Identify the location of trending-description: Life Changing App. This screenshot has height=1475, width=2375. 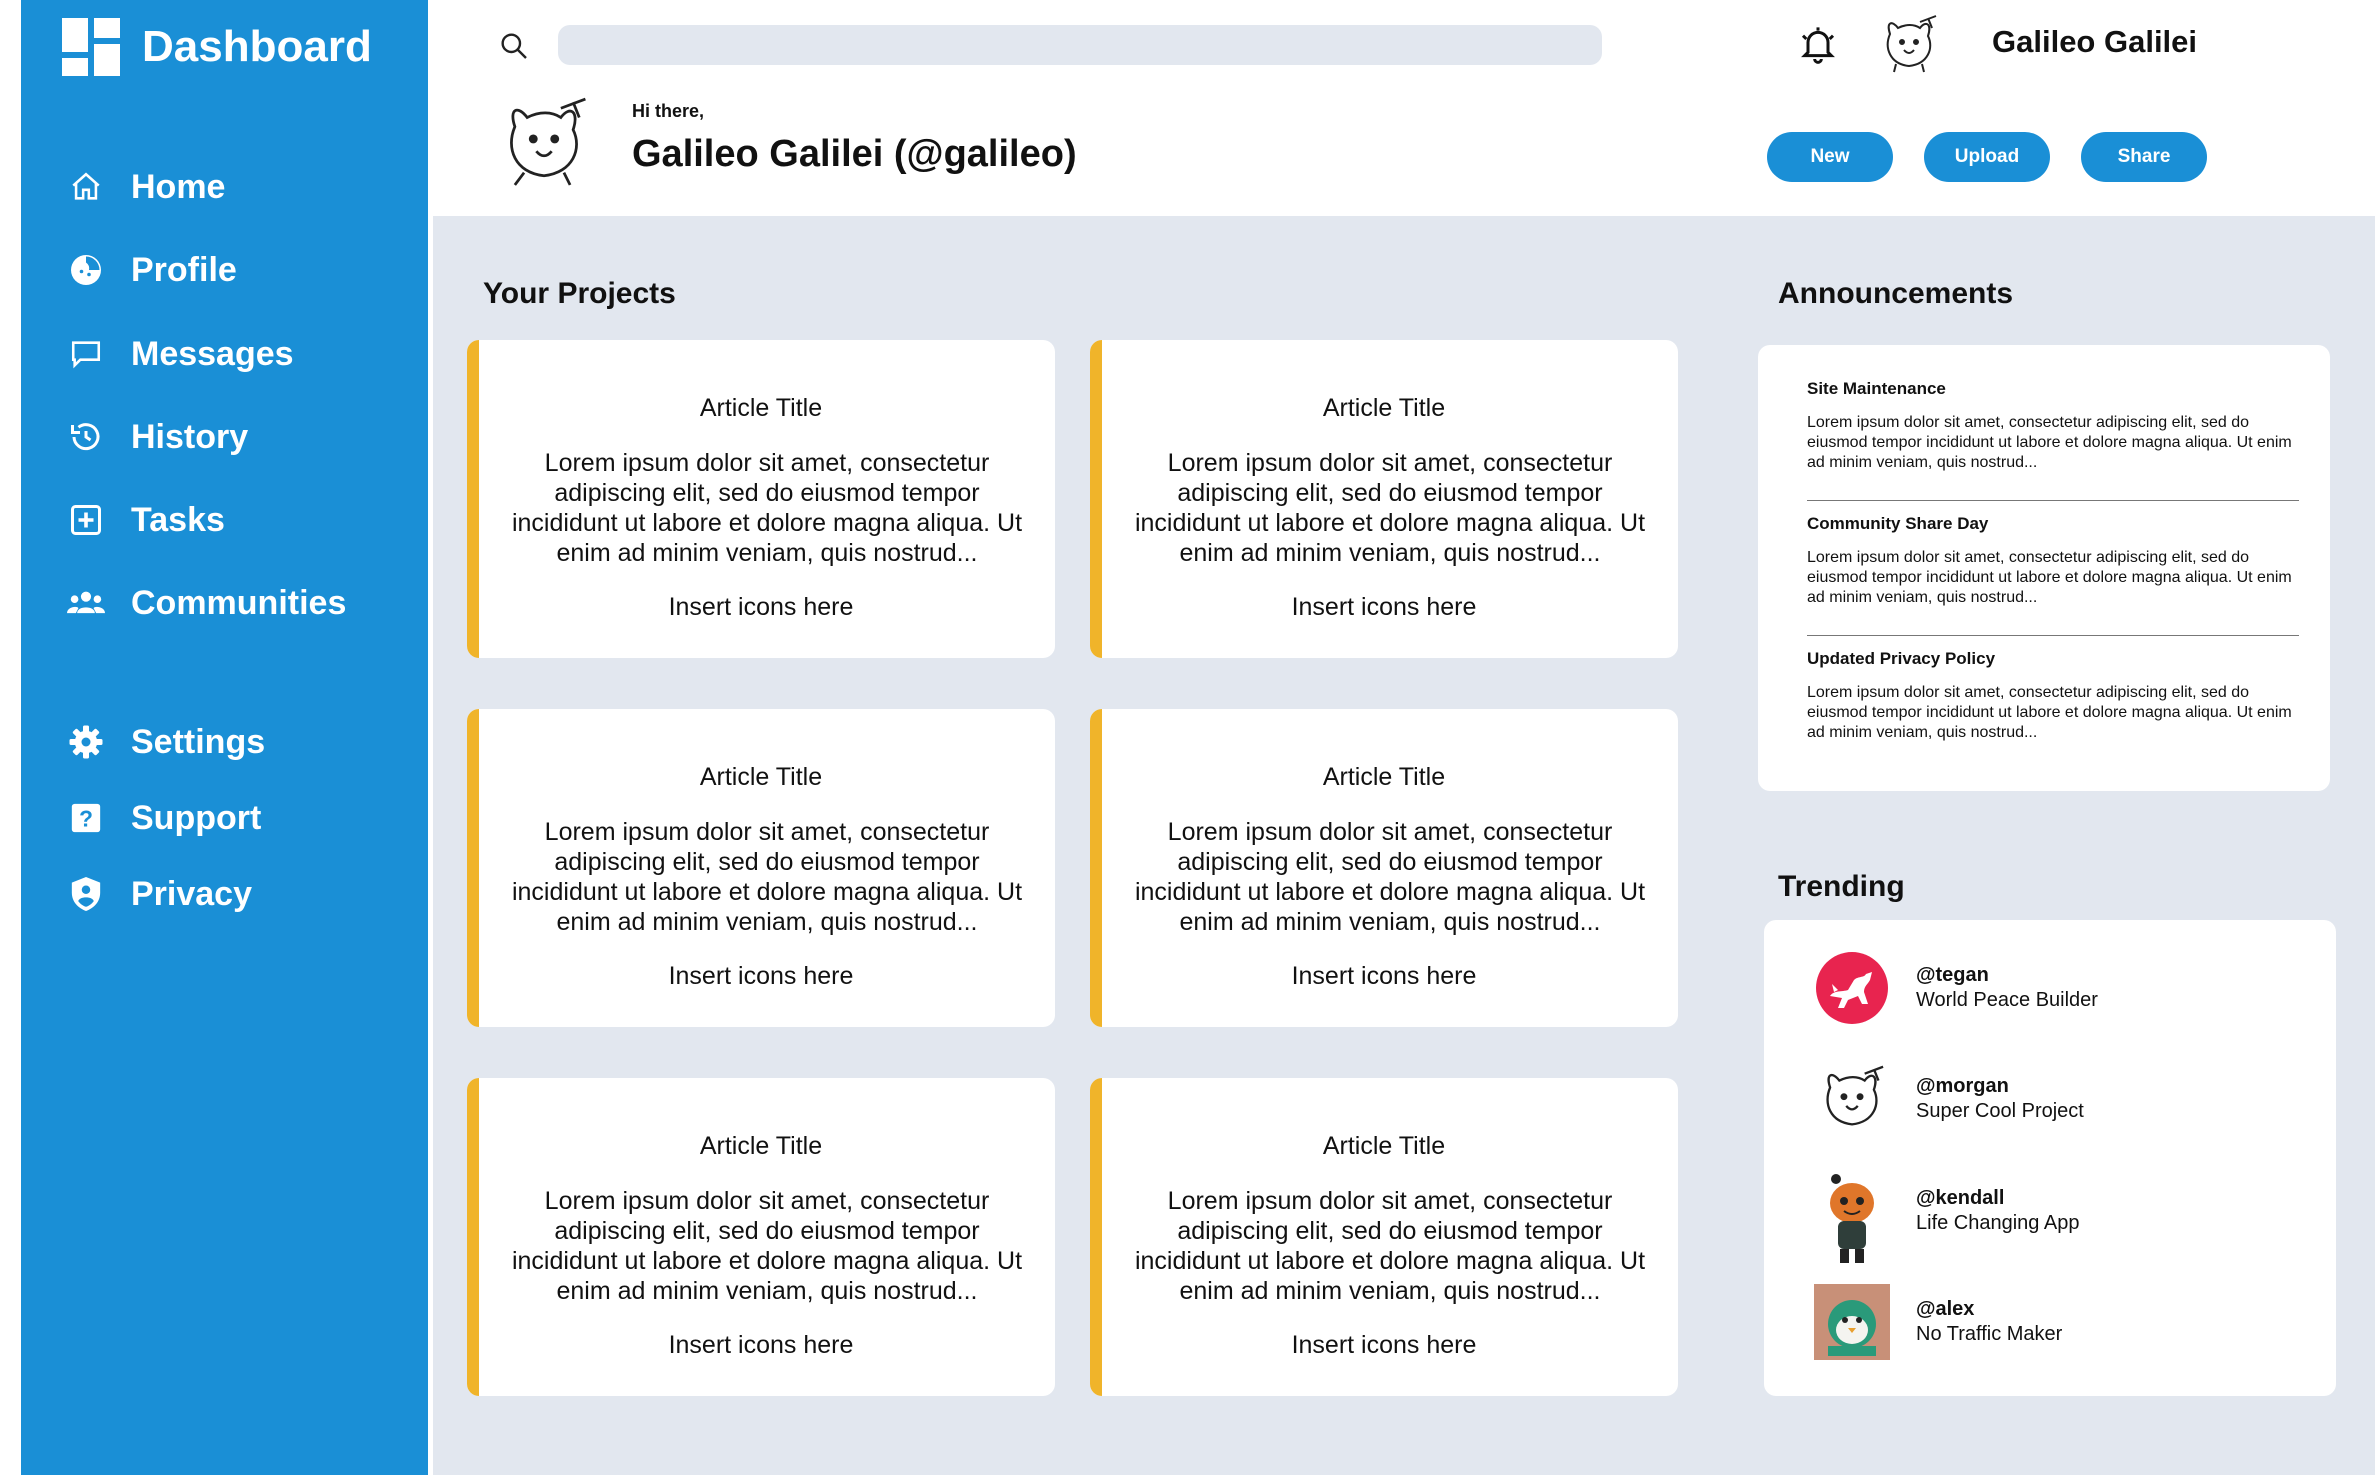
(1998, 1223).